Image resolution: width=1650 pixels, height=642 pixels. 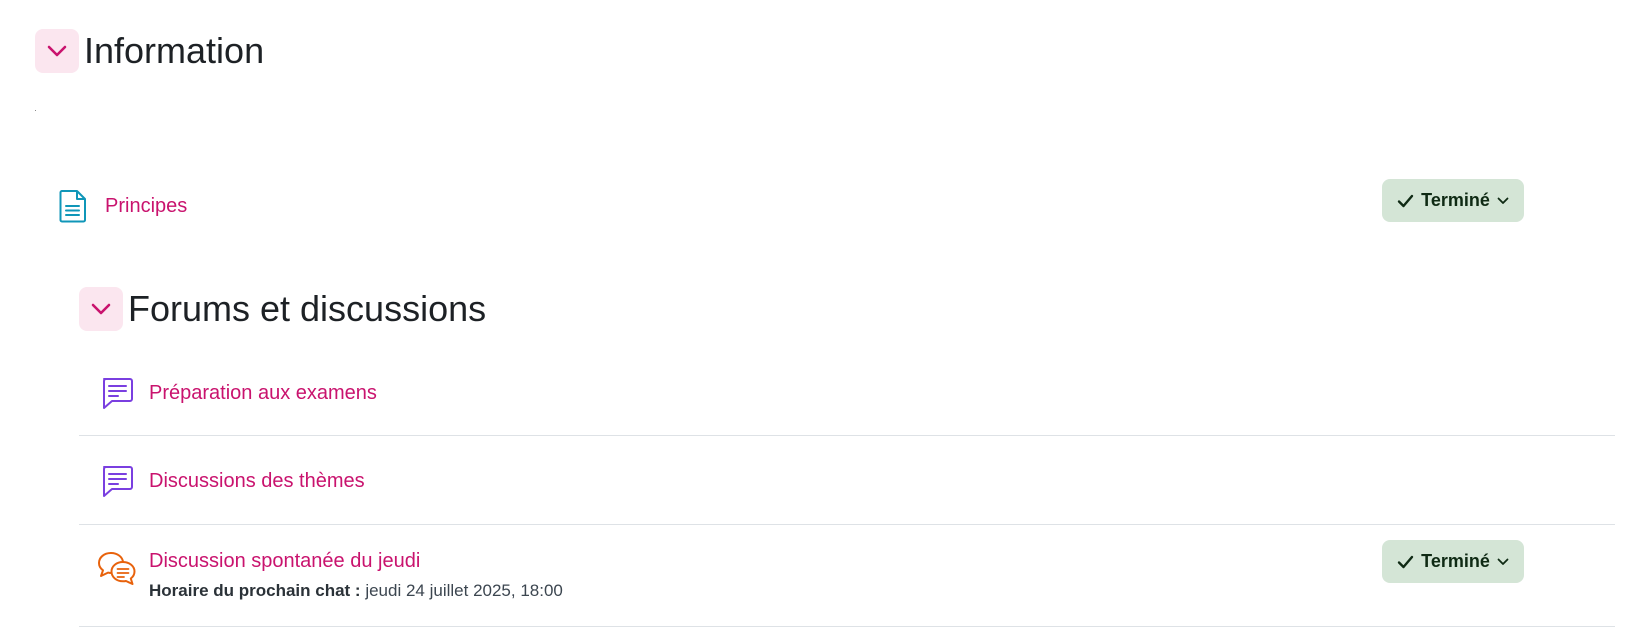 What do you see at coordinates (73, 206) in the screenshot?
I see `page-icon` at bounding box center [73, 206].